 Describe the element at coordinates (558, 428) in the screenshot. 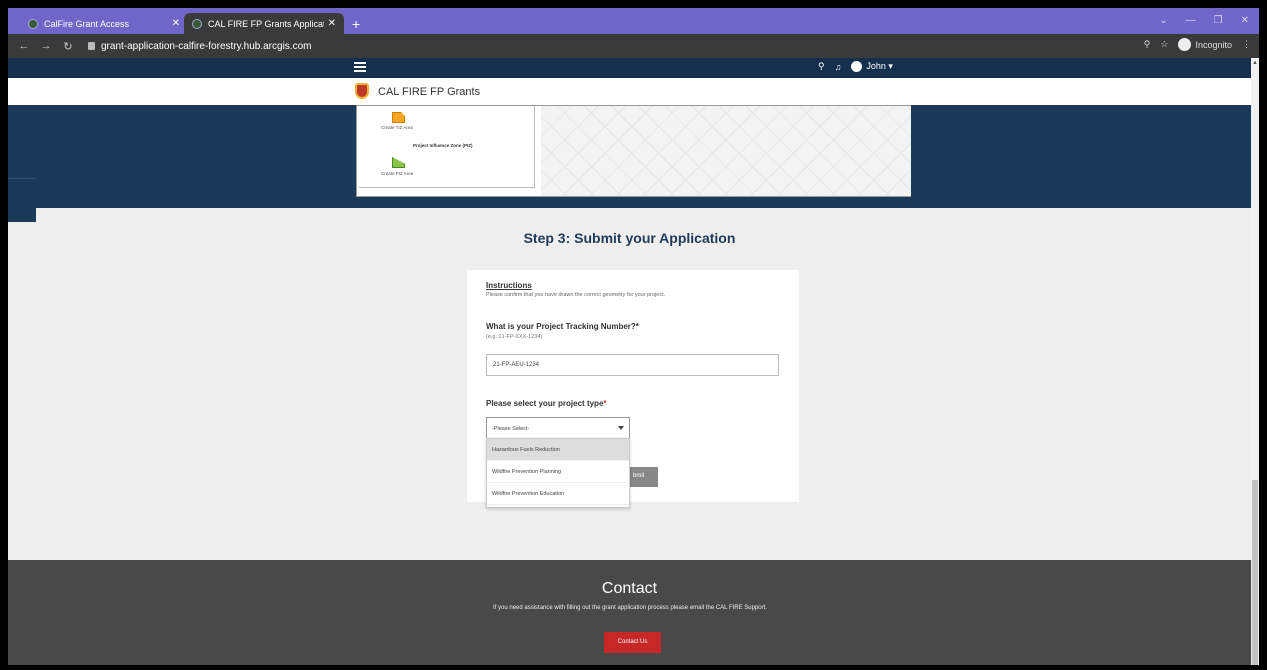

I see `project-type-select: -Please Select-` at that location.